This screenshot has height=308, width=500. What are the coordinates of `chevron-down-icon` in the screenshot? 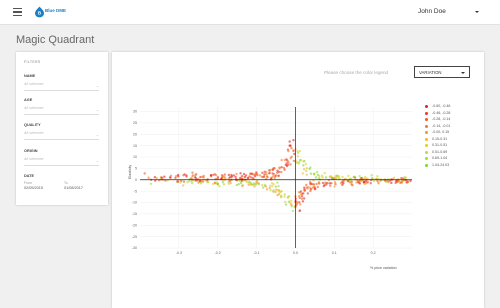 It's located at (477, 12).